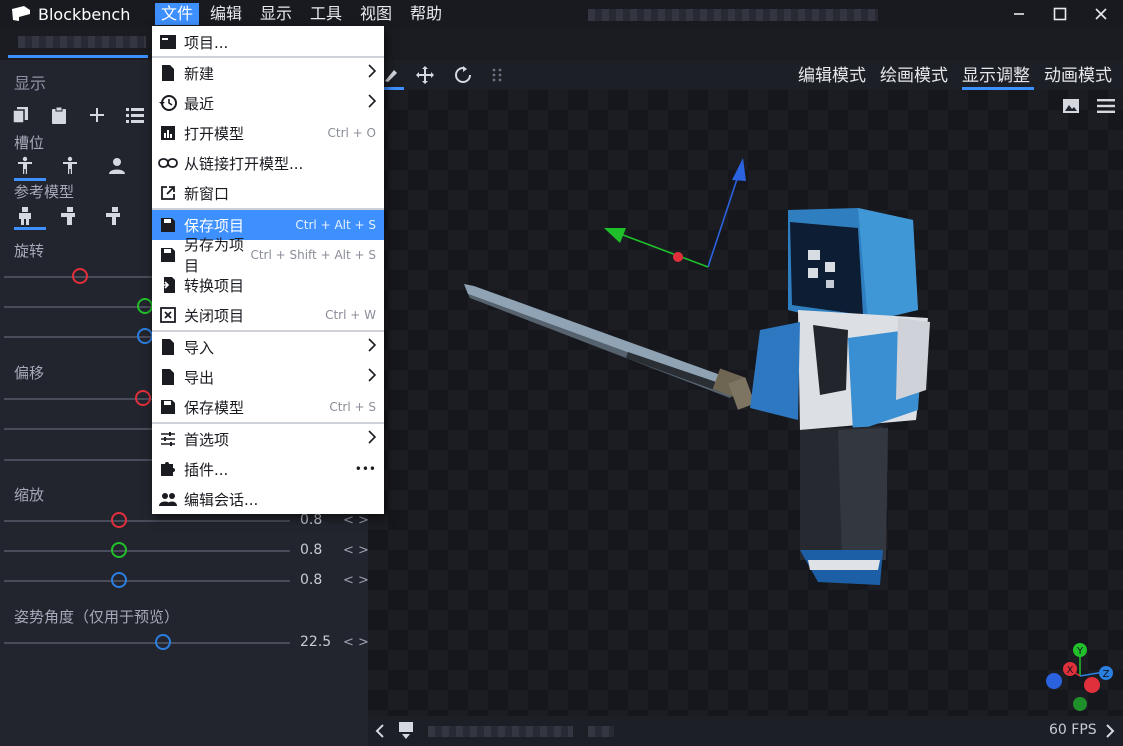 Image resolution: width=1123 pixels, height=746 pixels. I want to click on scale-y-slider, so click(147, 551).